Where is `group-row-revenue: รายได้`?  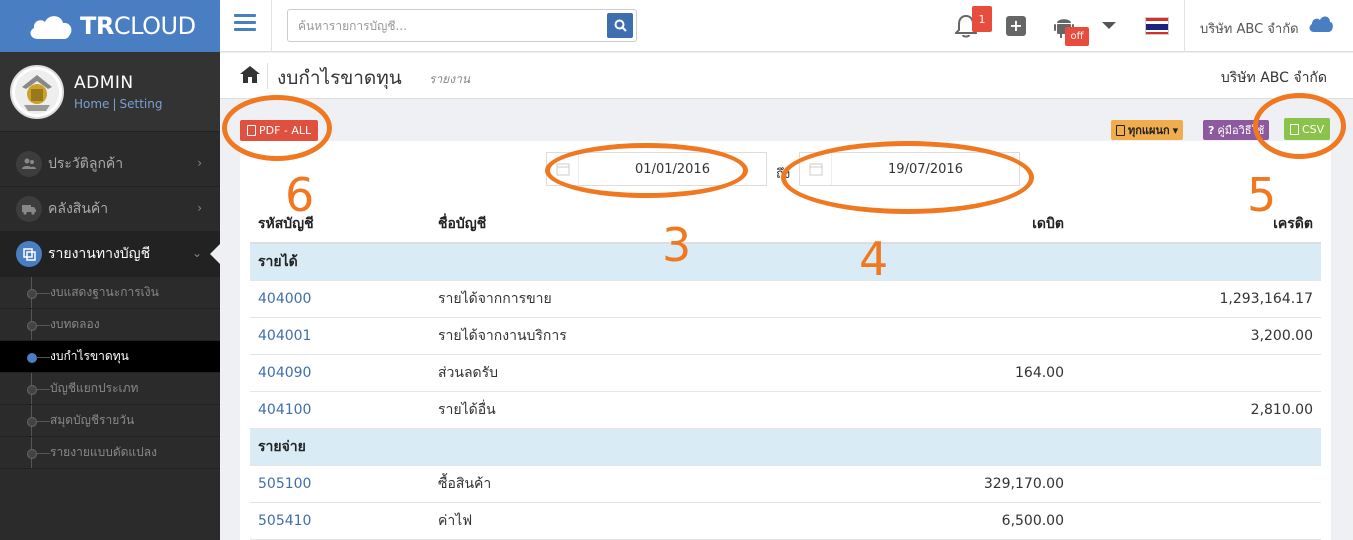 group-row-revenue: รายได้ is located at coordinates (785, 262).